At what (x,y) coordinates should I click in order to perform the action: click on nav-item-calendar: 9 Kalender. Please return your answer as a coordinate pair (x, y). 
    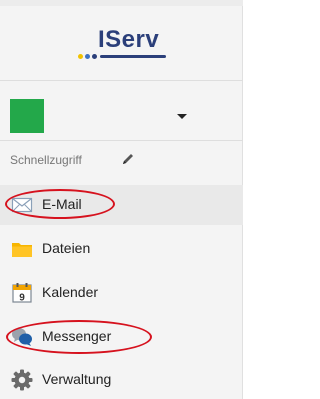
    Looking at the image, I should click on (121, 293).